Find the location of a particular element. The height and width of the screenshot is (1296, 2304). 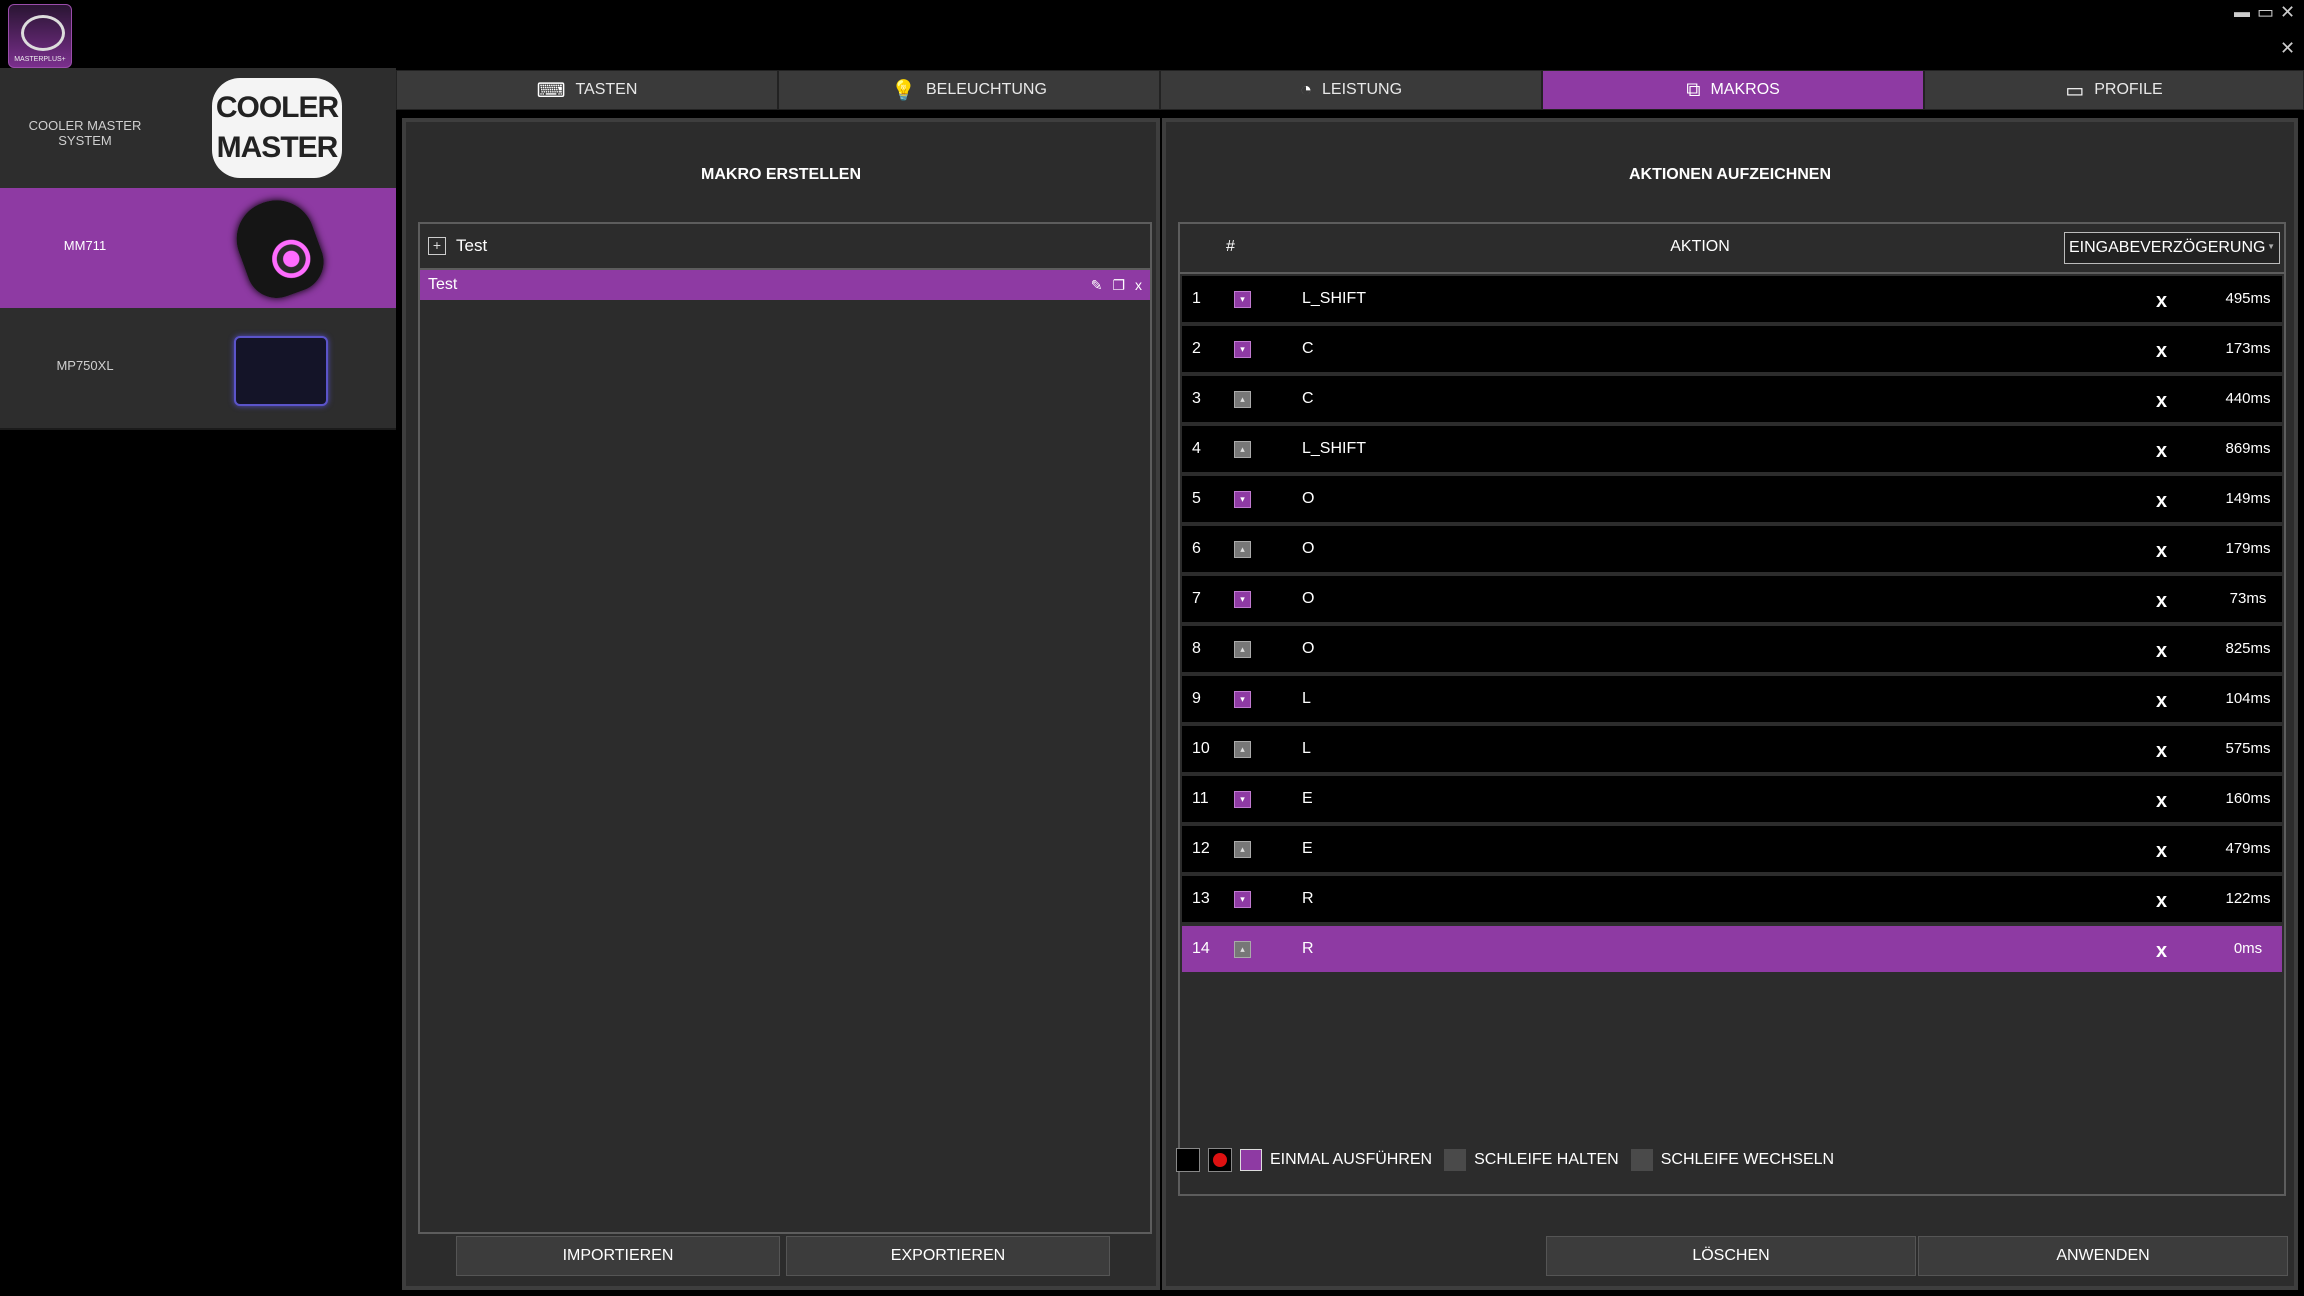

tab-leistung: ◔ LEISTUNG is located at coordinates (1351, 90).